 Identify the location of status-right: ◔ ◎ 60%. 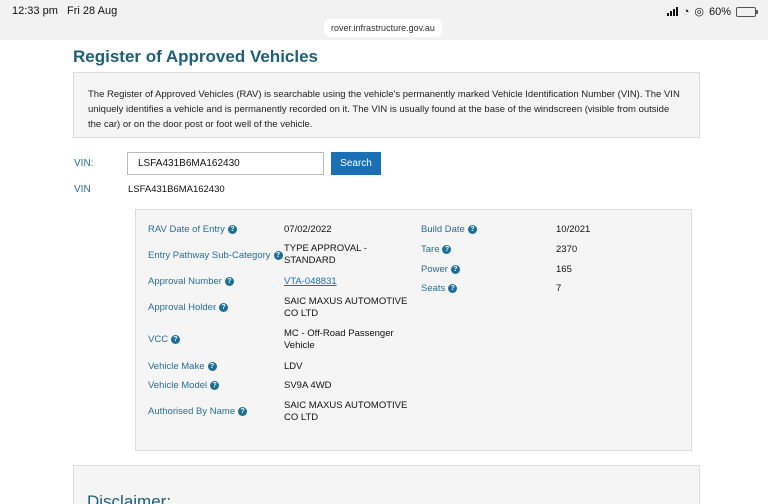
(712, 11).